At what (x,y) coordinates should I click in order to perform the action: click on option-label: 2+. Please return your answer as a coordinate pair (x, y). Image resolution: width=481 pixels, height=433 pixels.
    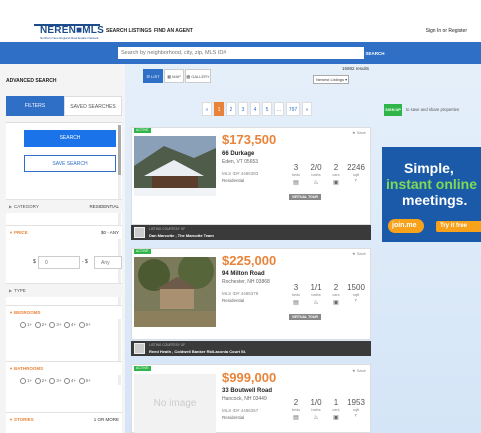
    Looking at the image, I should click on (44, 381).